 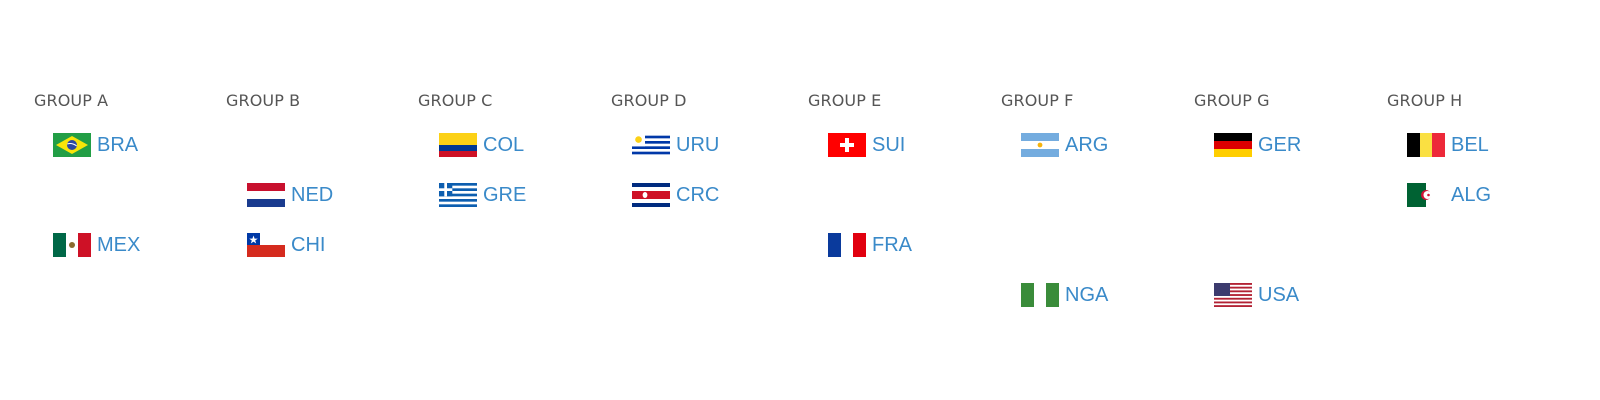 I want to click on germany-flag-icon, so click(x=1233, y=145).